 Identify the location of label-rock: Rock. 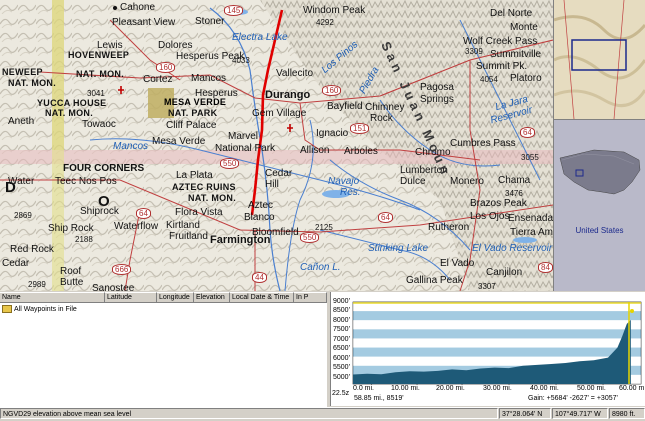
(381, 118).